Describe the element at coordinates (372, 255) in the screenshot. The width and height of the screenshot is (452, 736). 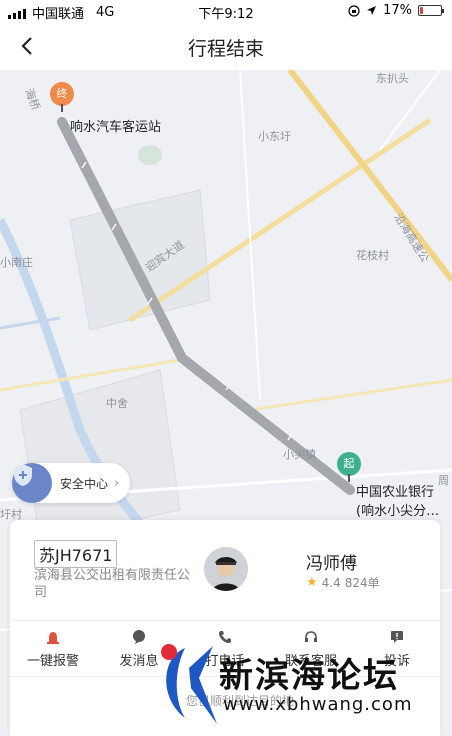
I see `map-label-huazhi: 花枝村` at that location.